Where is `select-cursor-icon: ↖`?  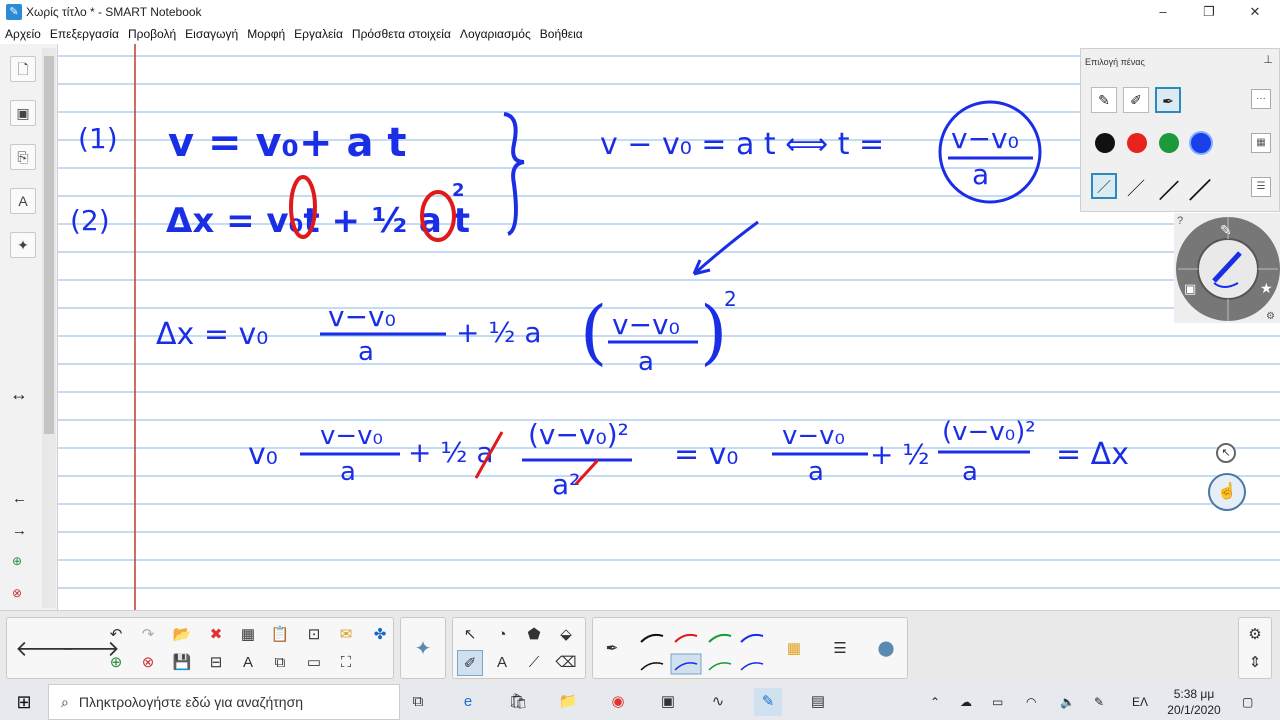 select-cursor-icon: ↖ is located at coordinates (1226, 453).